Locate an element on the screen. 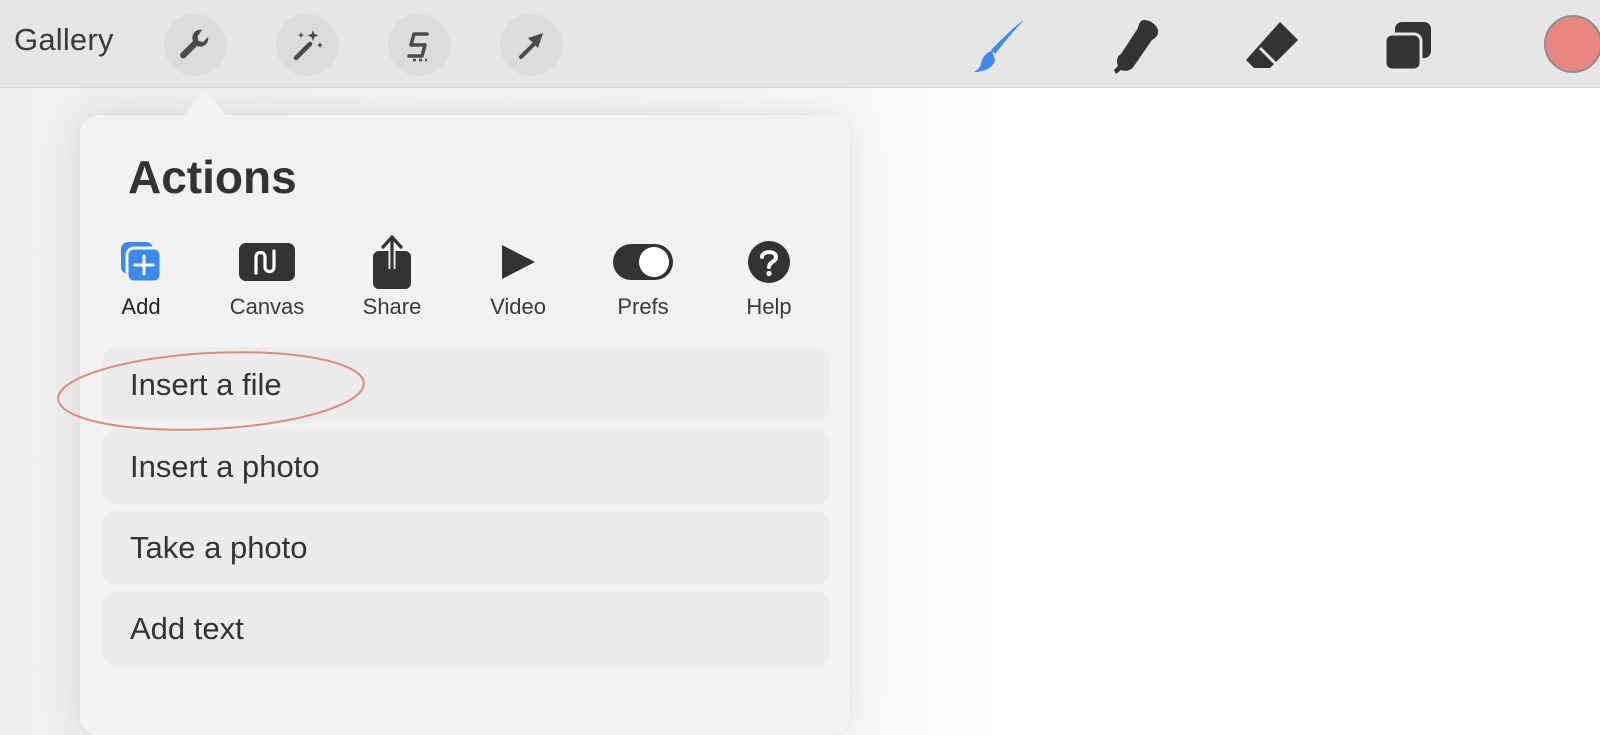  tab-prefs-label: Prefs is located at coordinates (643, 306).